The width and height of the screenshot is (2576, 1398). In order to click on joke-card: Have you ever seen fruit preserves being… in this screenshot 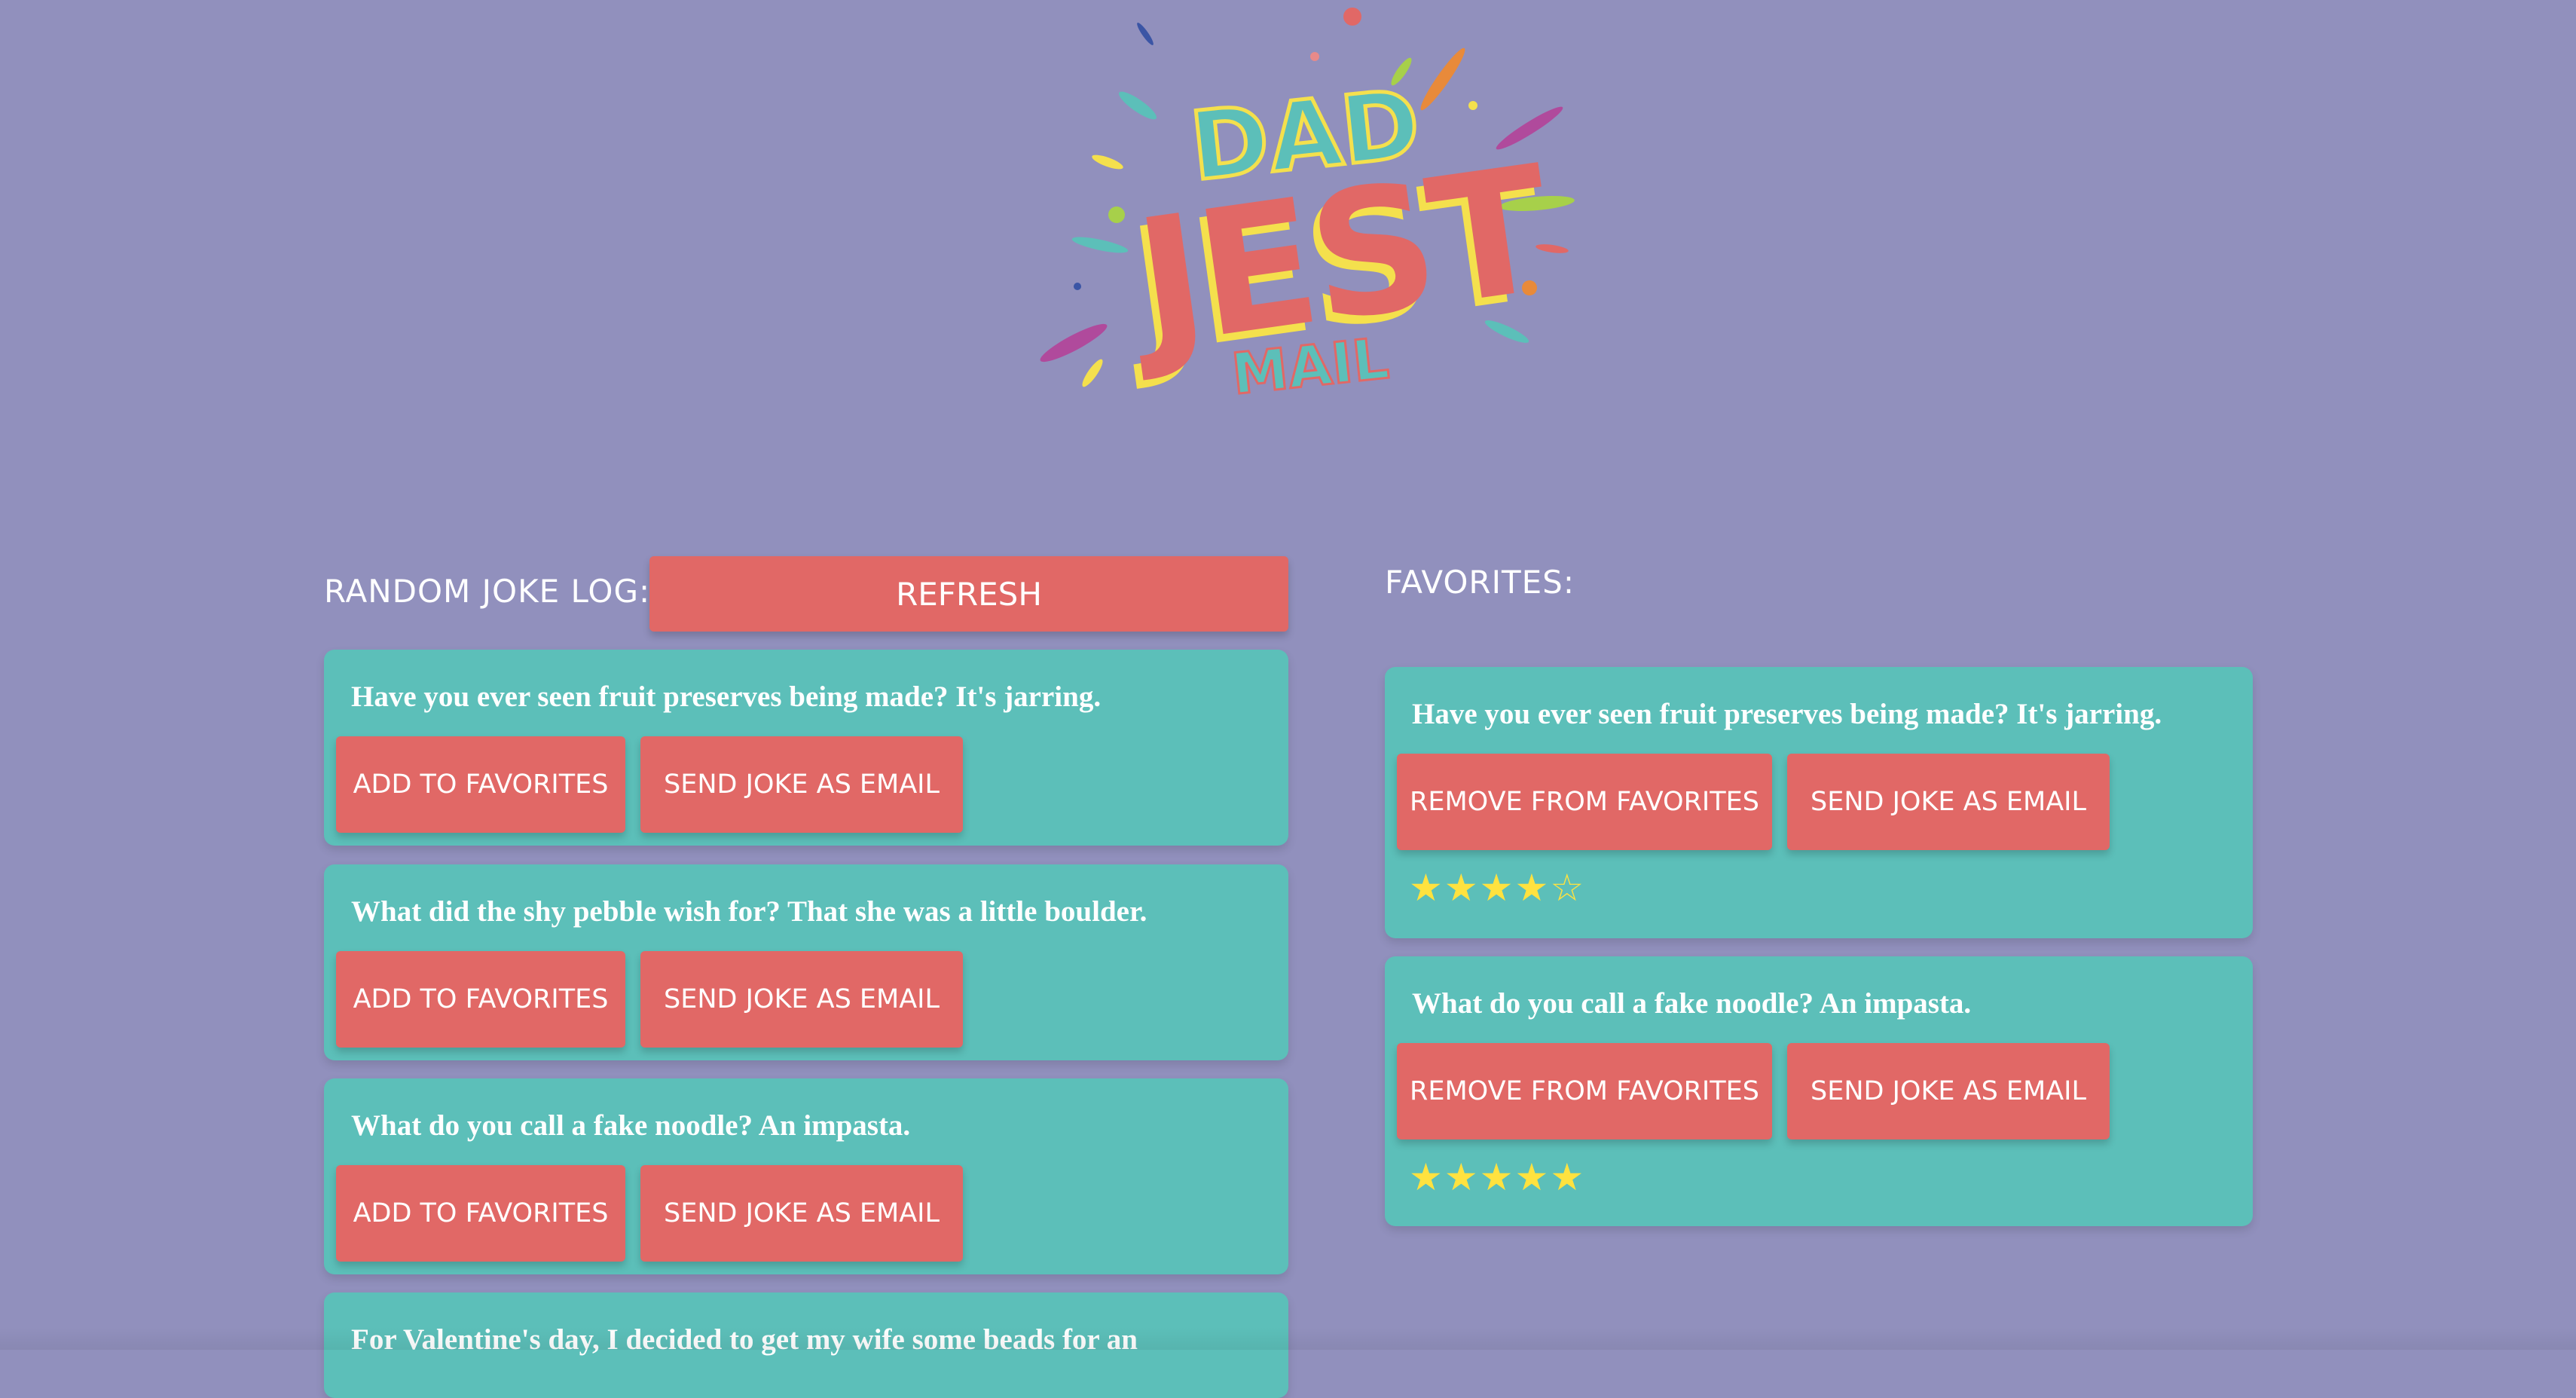, I will do `click(806, 748)`.